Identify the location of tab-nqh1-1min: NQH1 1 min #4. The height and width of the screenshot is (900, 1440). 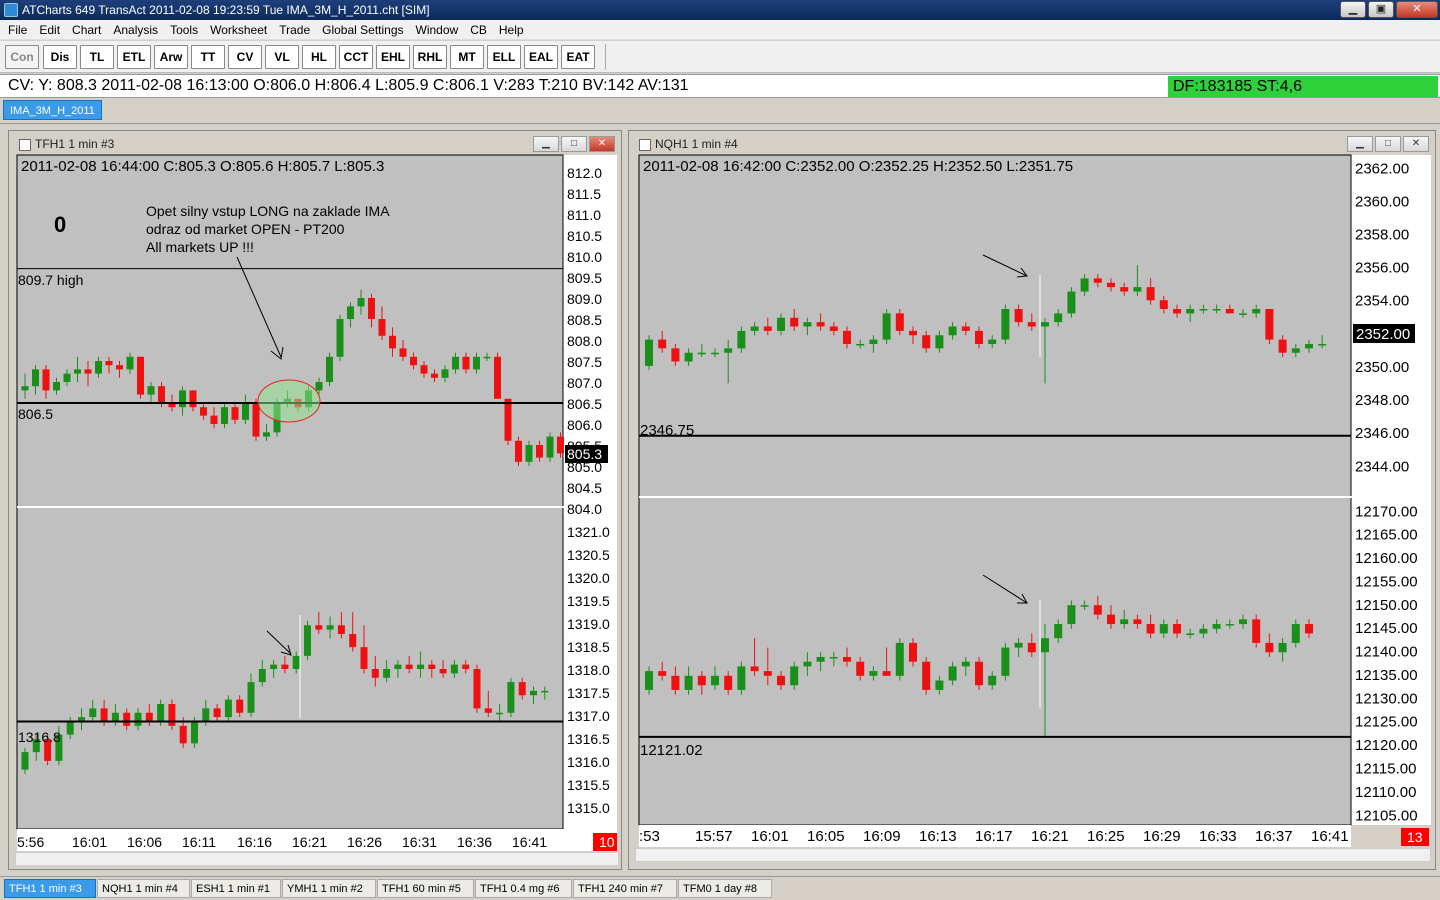
(143, 888).